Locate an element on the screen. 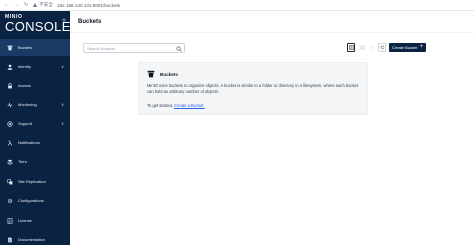  sidebar-item-label: Configurations is located at coordinates (31, 200).